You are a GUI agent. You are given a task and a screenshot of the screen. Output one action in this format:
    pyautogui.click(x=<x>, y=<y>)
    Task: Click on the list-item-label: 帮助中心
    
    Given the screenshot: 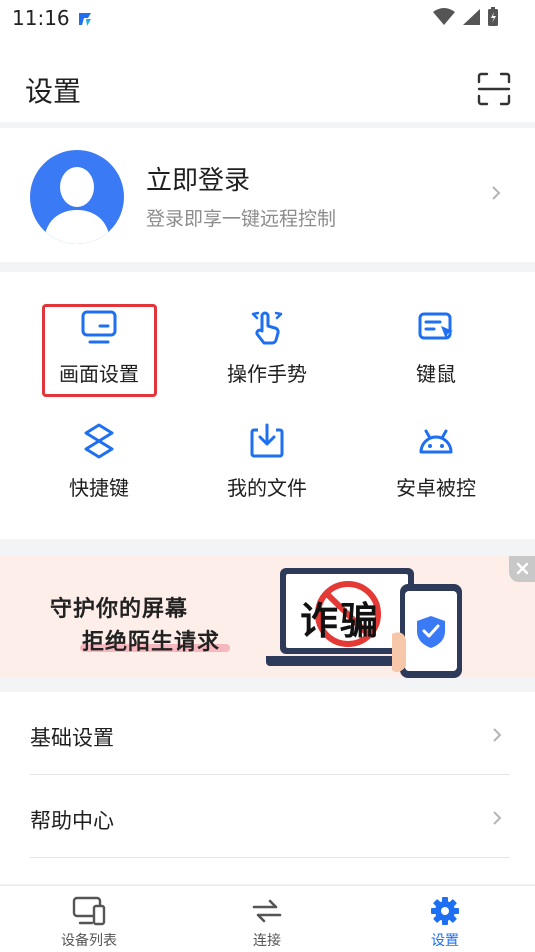 What is the action you would take?
    pyautogui.click(x=72, y=821)
    